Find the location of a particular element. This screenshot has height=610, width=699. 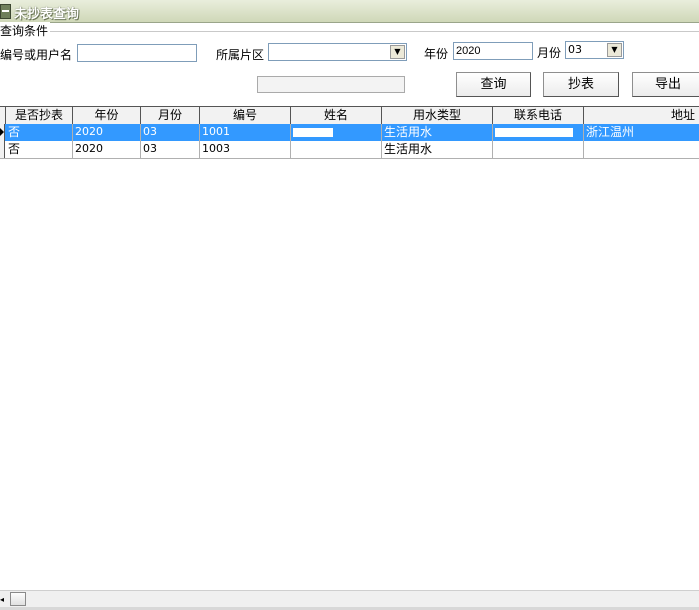

id-or-name-label: 编号或用户名 is located at coordinates (36, 55).